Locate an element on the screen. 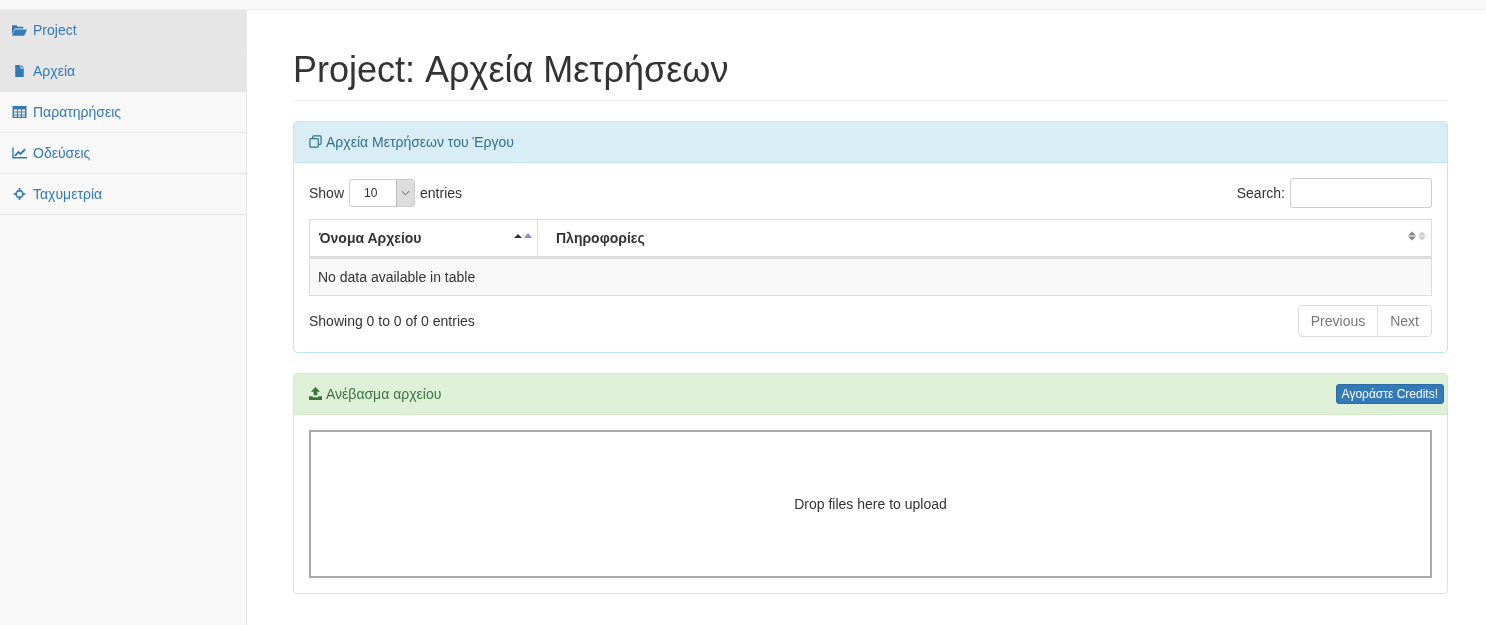 This screenshot has height=625, width=1486. file-icon is located at coordinates (19, 71).